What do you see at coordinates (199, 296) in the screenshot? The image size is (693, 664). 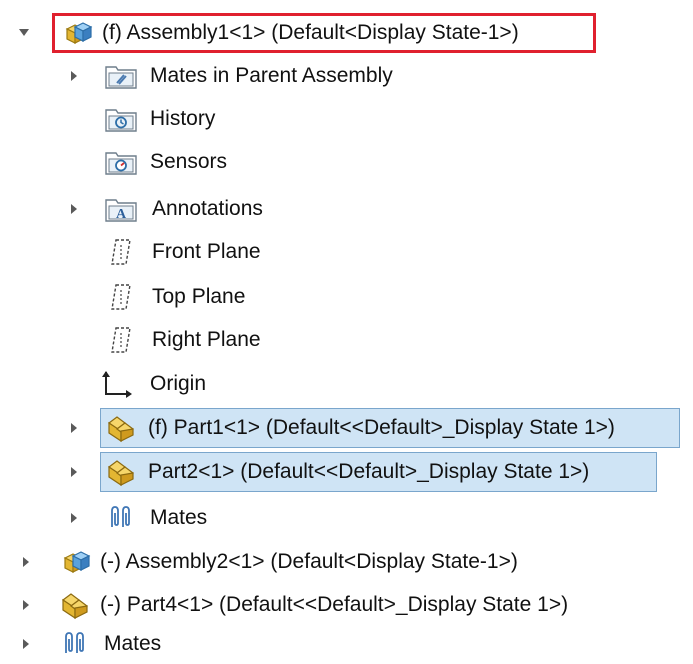 I see `tree-node-label: Top Plane` at bounding box center [199, 296].